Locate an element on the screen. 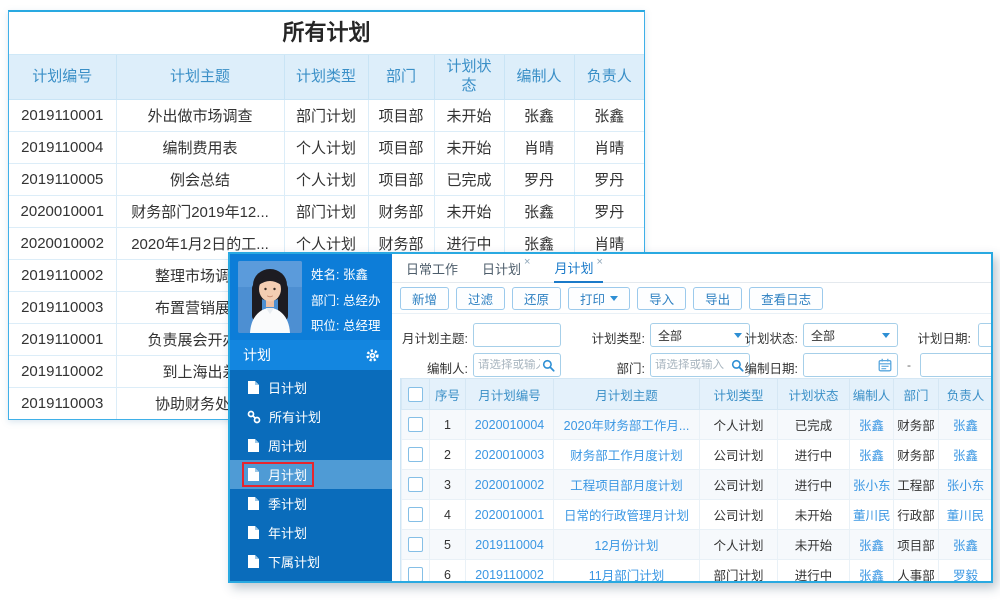 The width and height of the screenshot is (1000, 600). table-row: 2019110004 编制费用表 个人计划 项目部 未开始 肖晴 肖晴 is located at coordinates (326, 147).